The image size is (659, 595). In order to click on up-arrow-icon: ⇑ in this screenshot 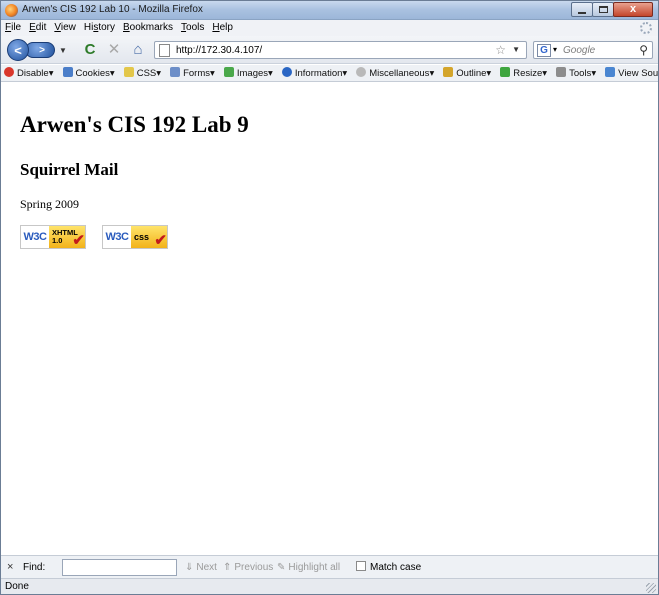, I will do `click(227, 567)`.